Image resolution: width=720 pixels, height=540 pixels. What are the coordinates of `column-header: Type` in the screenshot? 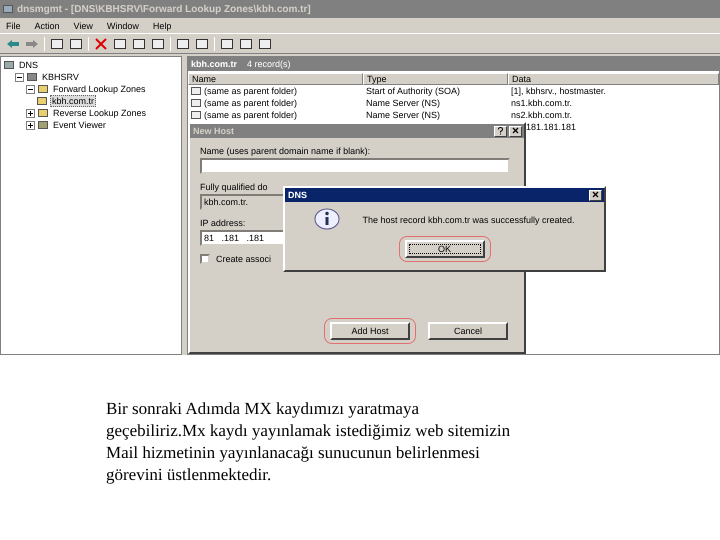 It's located at (435, 79).